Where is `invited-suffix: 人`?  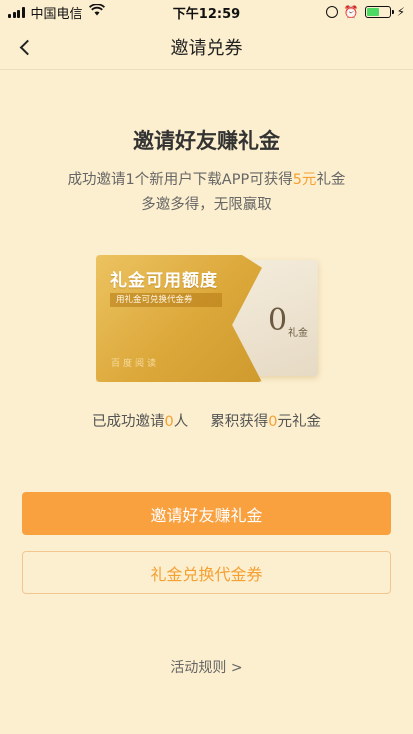 invited-suffix: 人 is located at coordinates (181, 422).